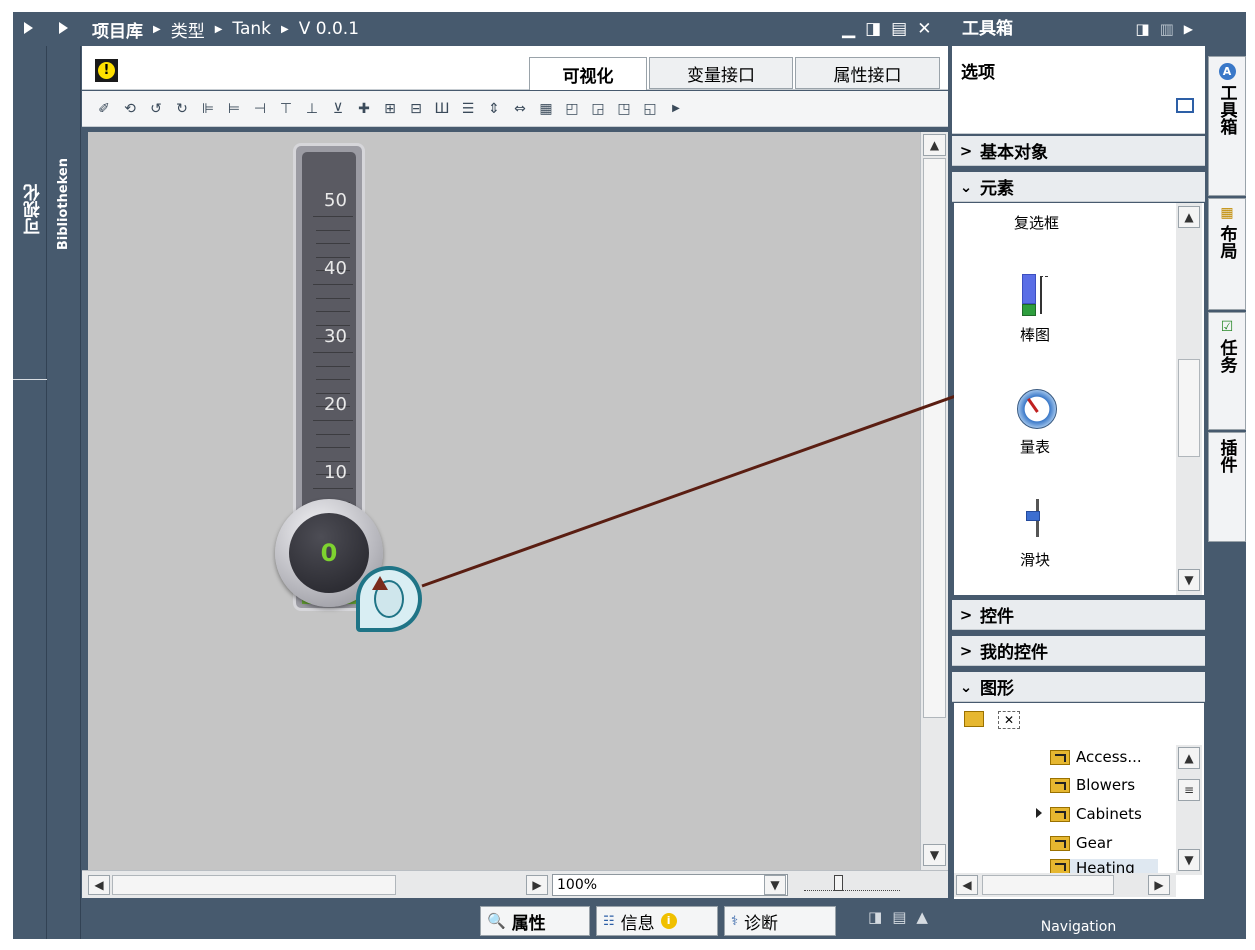 The image size is (1255, 950). Describe the element at coordinates (1188, 29) in the screenshot. I see `collapse-right-icon: ▶` at that location.